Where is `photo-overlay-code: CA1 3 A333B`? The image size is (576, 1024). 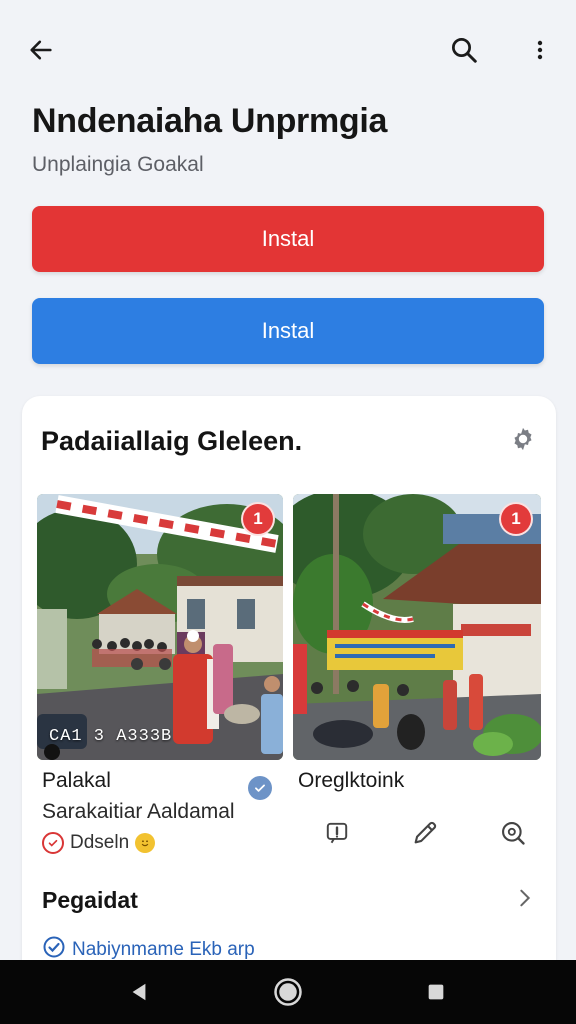
photo-overlay-code: CA1 3 A333B is located at coordinates (111, 736).